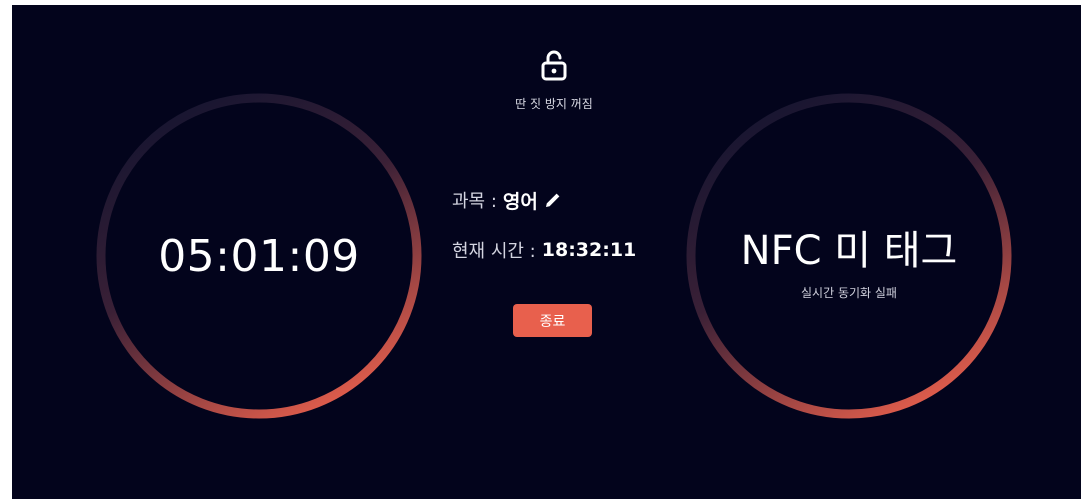 The width and height of the screenshot is (1081, 499). Describe the element at coordinates (849, 292) in the screenshot. I see `sync-status-text: 실시간 동기화 실패` at that location.